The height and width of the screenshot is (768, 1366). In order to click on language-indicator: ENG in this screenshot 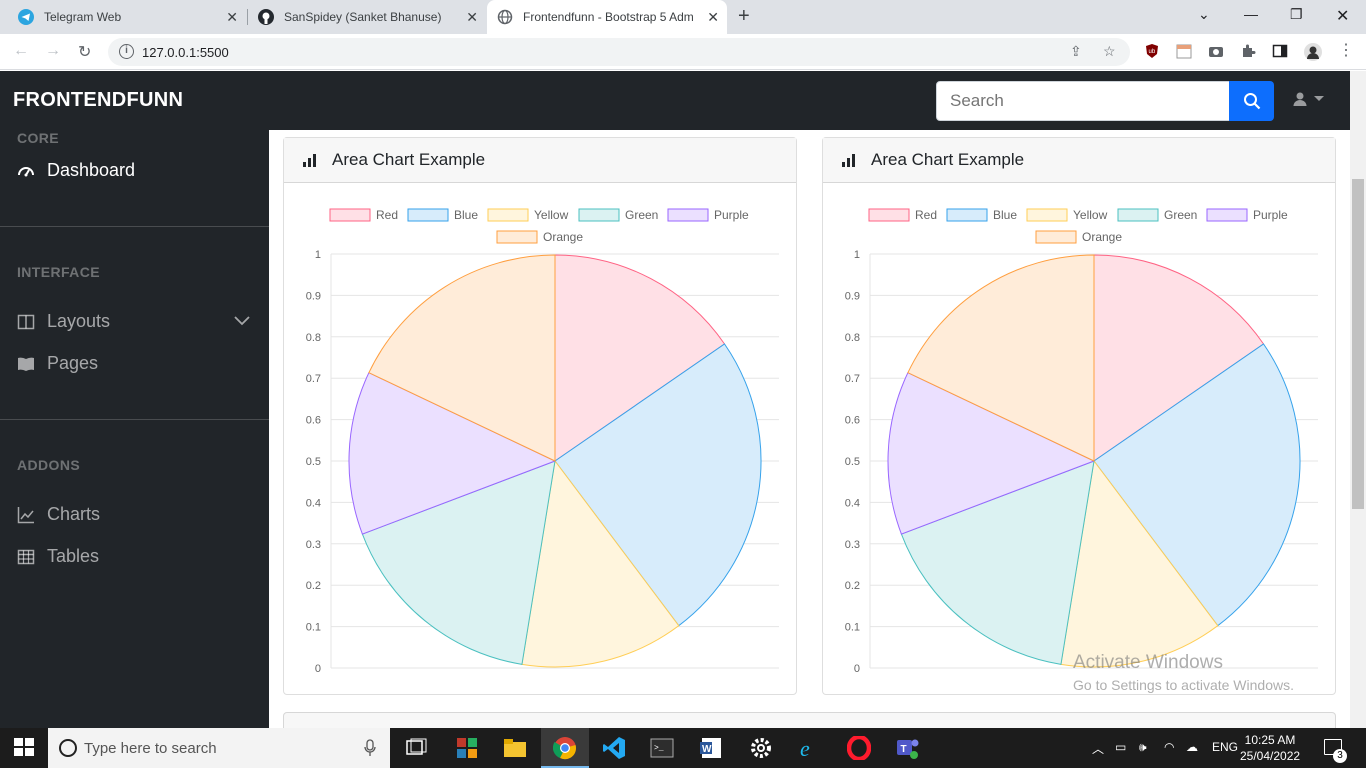, I will do `click(1225, 747)`.